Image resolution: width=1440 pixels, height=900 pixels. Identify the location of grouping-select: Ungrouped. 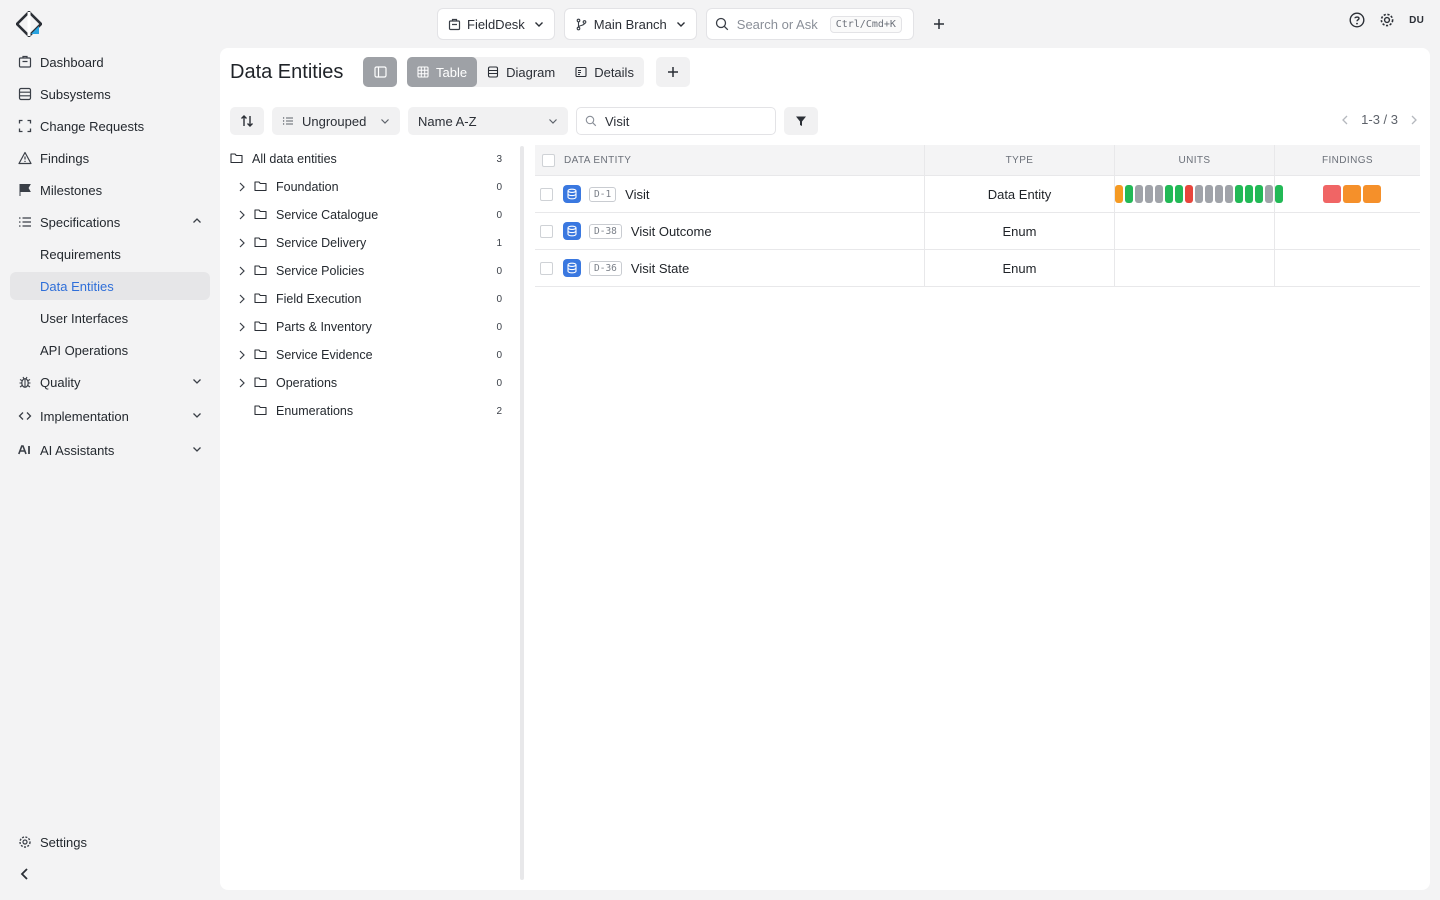
(336, 121).